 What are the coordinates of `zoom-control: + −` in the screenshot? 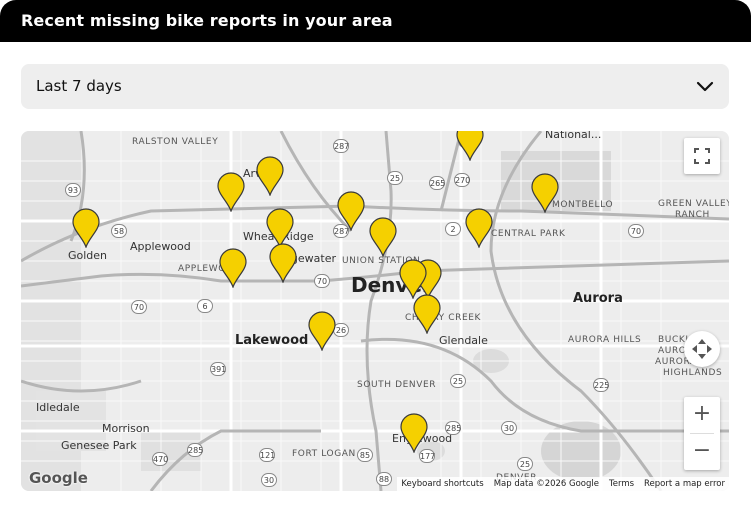 It's located at (702, 433).